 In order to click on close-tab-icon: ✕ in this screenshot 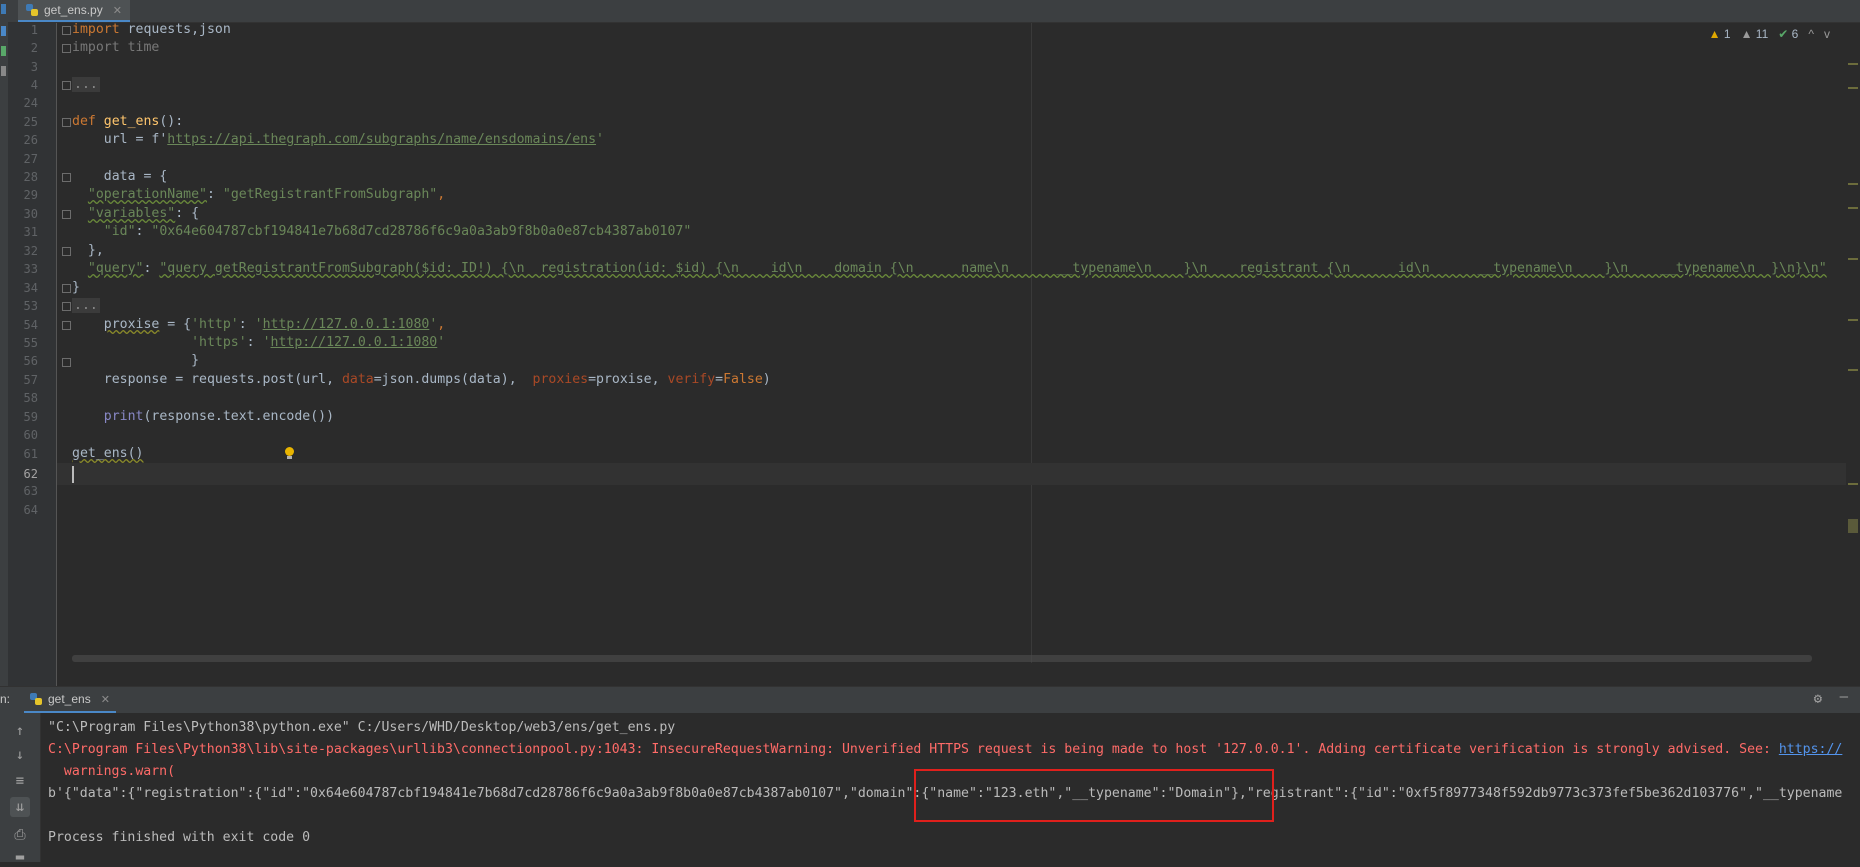, I will do `click(117, 10)`.